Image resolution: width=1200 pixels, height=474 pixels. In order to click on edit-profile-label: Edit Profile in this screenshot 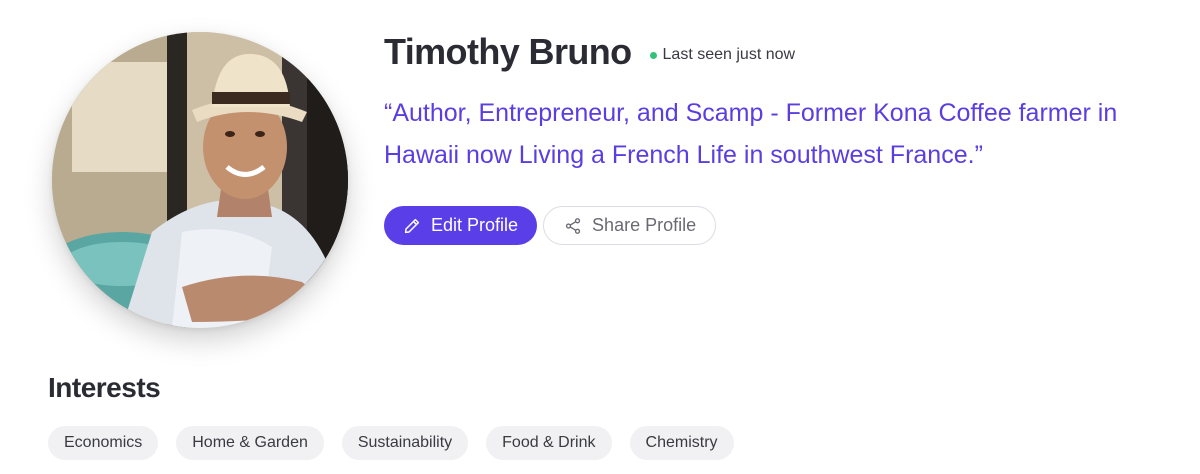, I will do `click(475, 225)`.